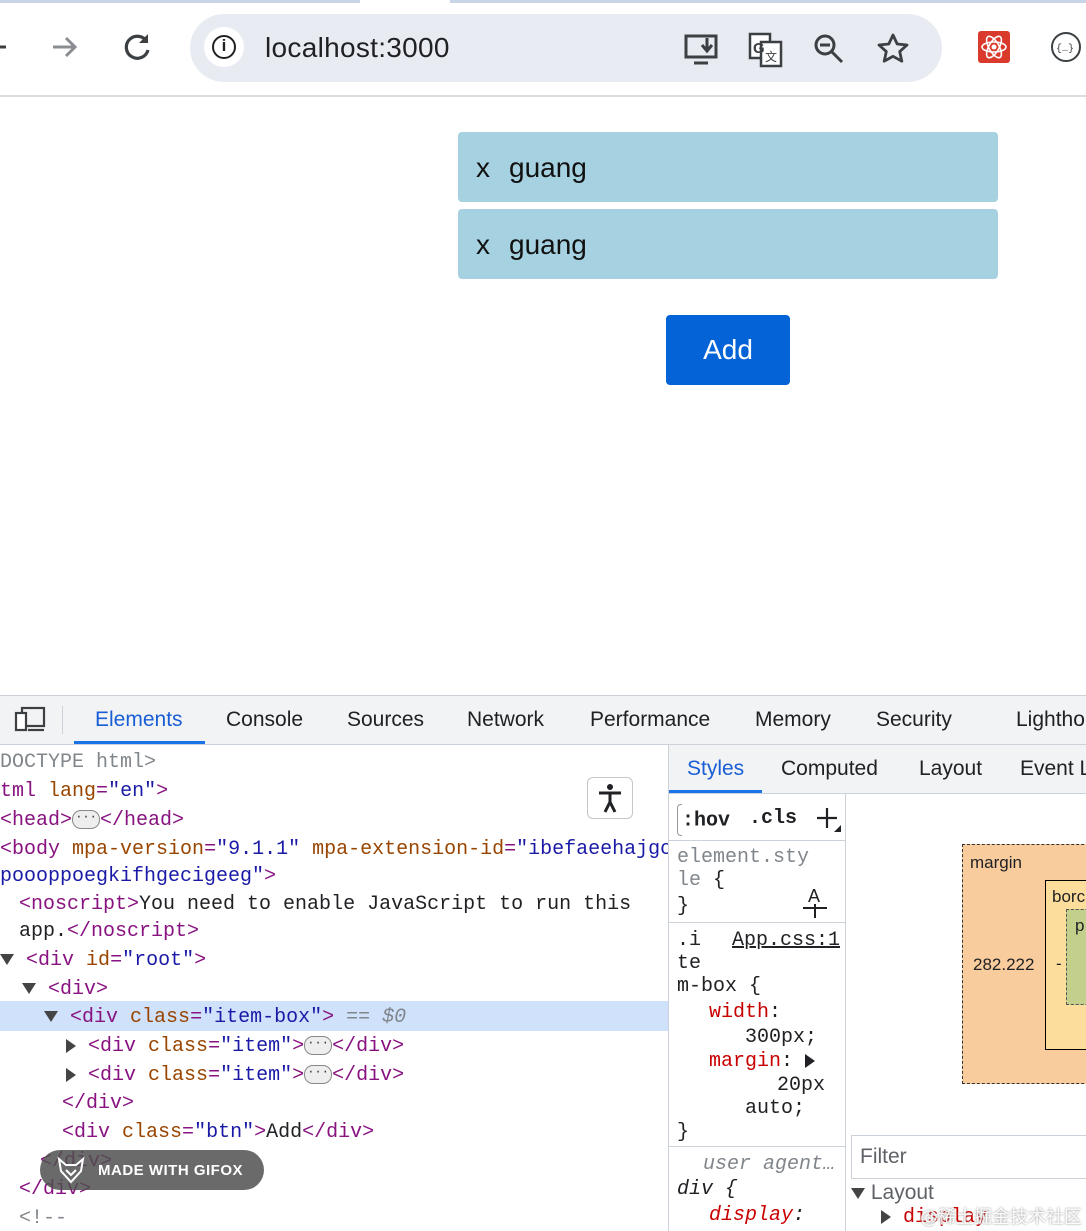  What do you see at coordinates (786, 940) in the screenshot?
I see `source-link: App.css:1` at bounding box center [786, 940].